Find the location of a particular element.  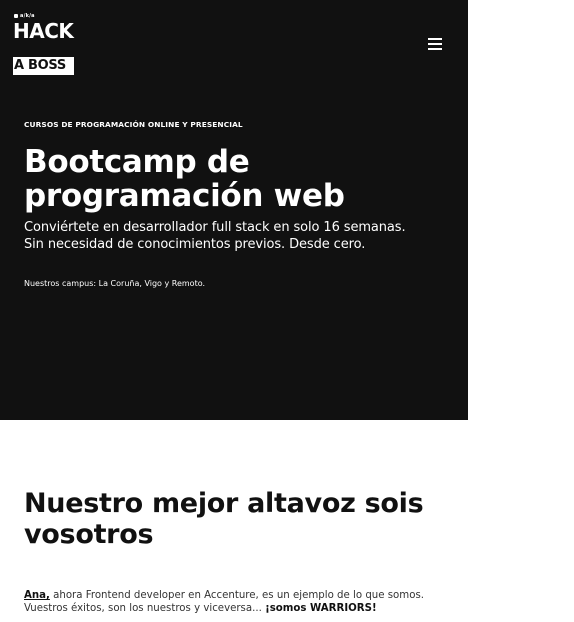

menu-bar-bottom is located at coordinates (435, 49).